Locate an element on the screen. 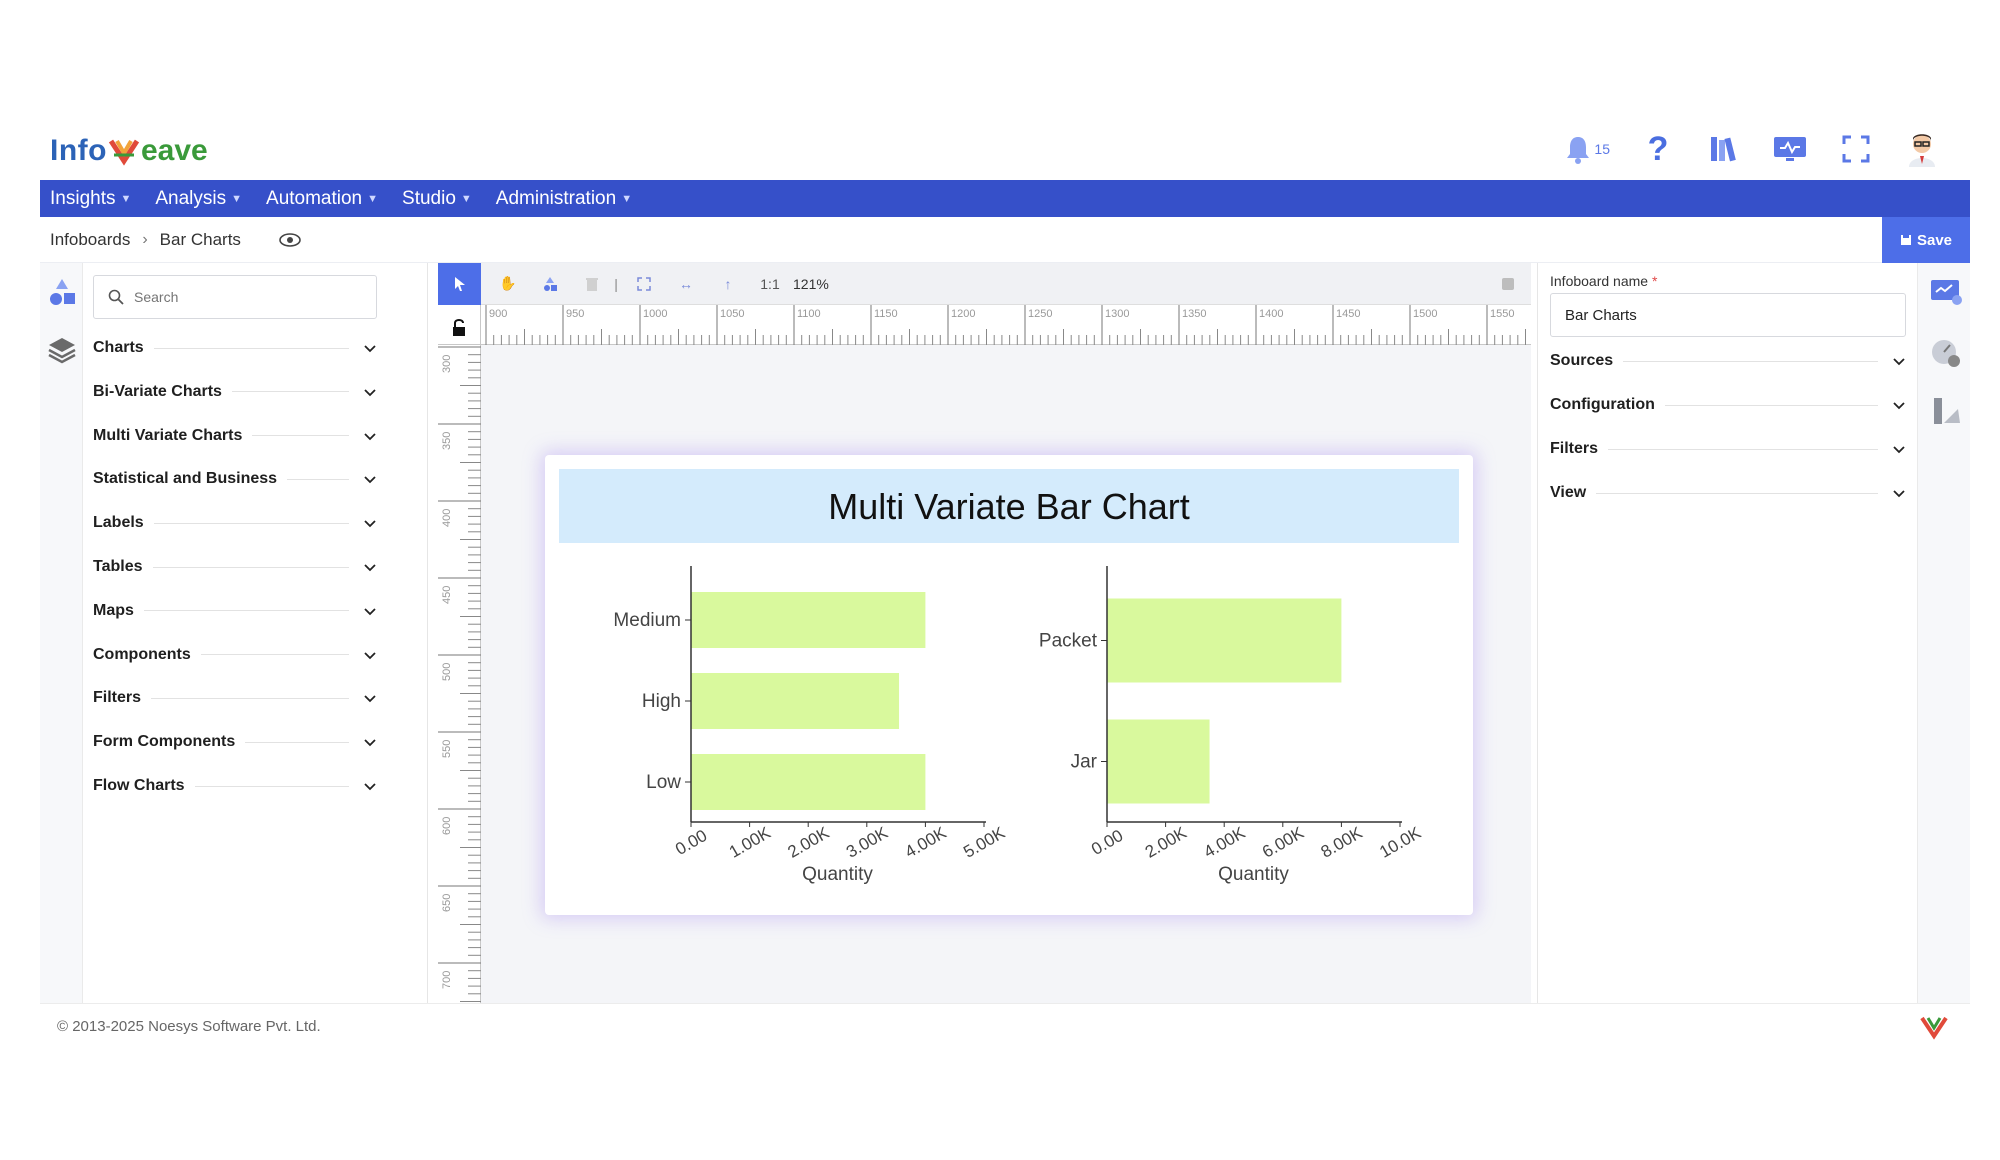  property-section: Configuration is located at coordinates (1728, 405).